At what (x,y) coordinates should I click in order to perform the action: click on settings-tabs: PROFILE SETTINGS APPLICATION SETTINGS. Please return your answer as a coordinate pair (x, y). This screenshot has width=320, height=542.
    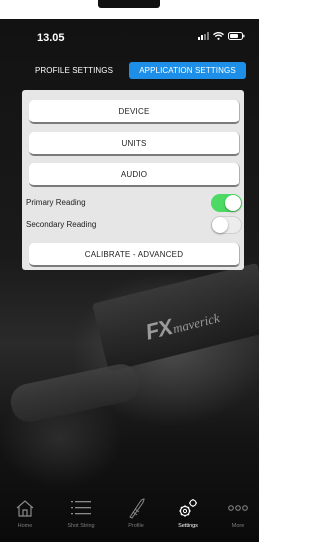
    Looking at the image, I should click on (132, 70).